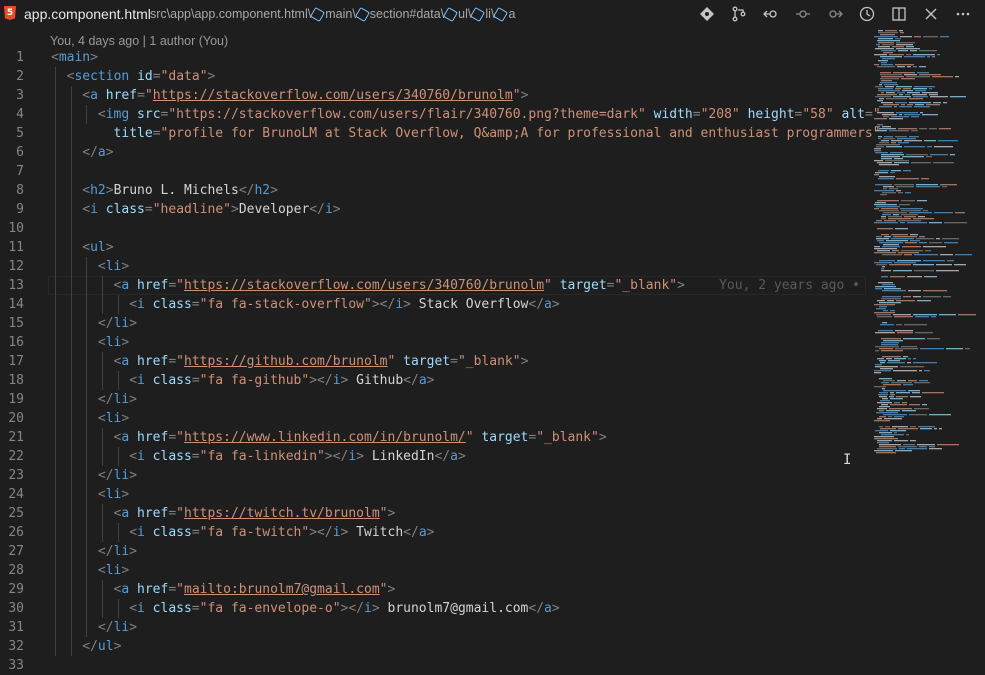 This screenshot has height=675, width=985. What do you see at coordinates (931, 14) in the screenshot?
I see `close-icon` at bounding box center [931, 14].